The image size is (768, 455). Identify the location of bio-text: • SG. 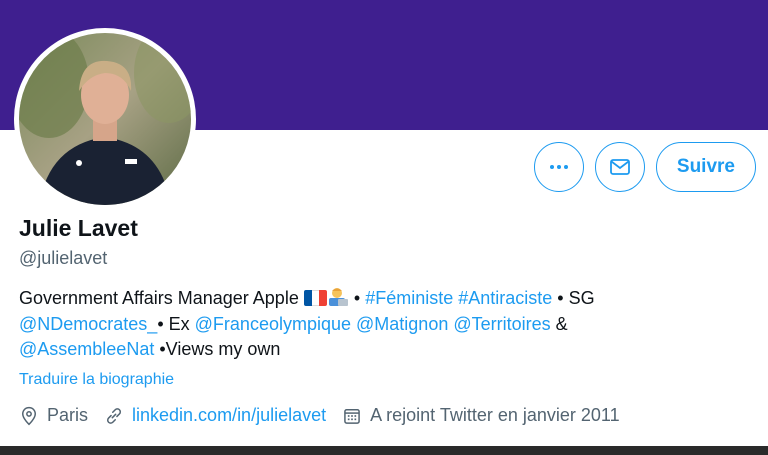
(576, 298).